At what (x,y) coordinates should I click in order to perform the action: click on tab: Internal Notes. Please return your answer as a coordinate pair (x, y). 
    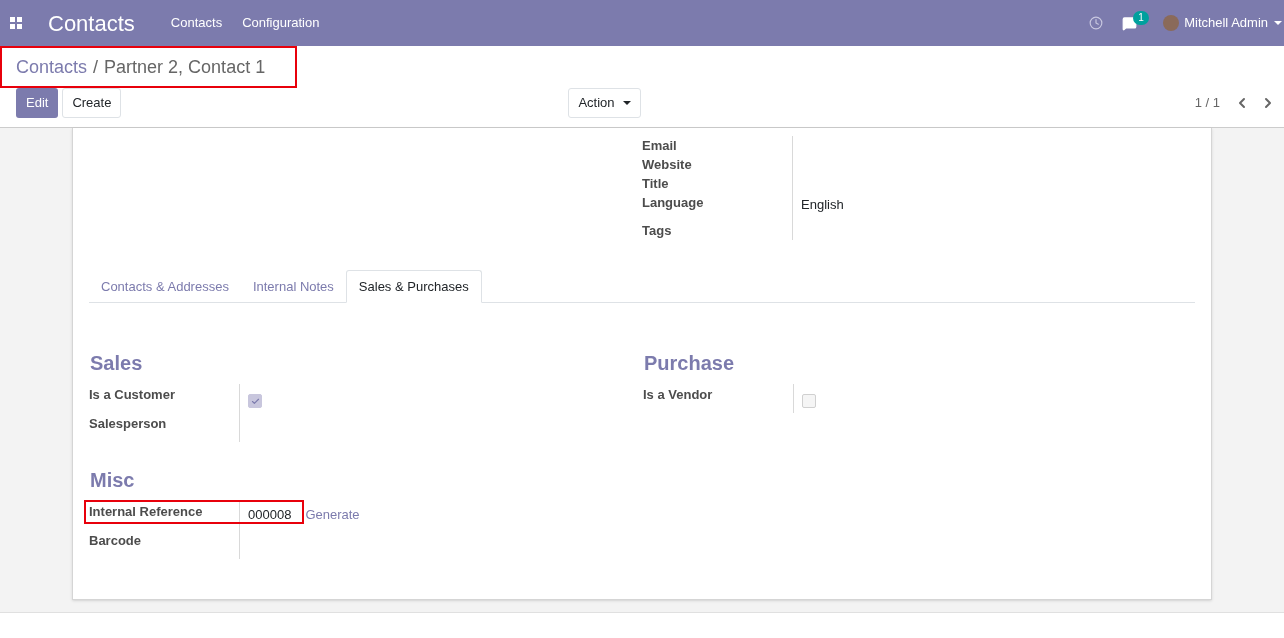
    Looking at the image, I should click on (293, 286).